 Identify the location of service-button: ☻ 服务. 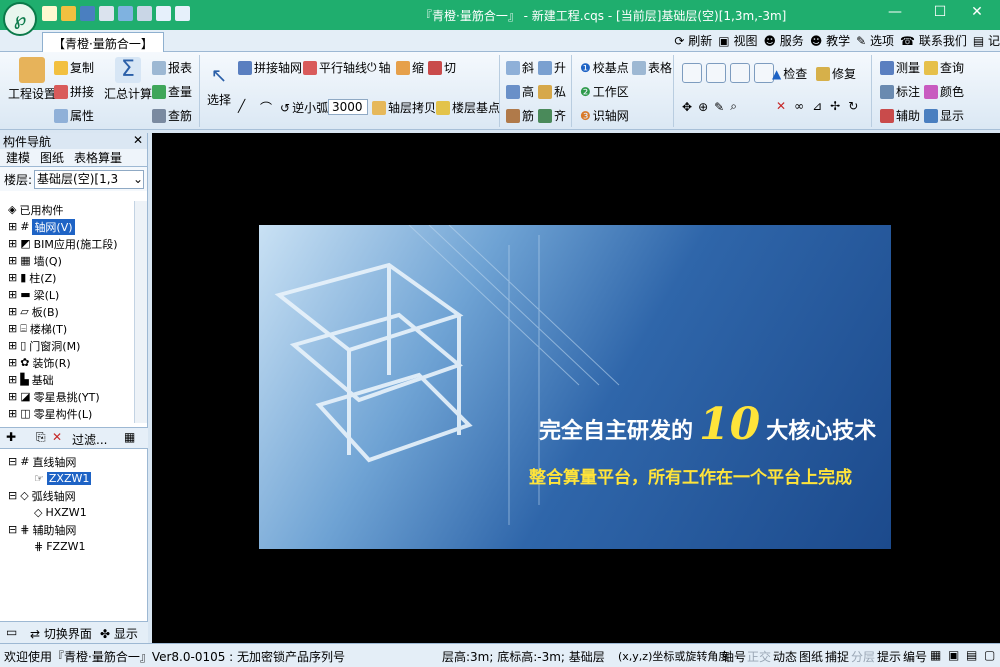
(783, 40).